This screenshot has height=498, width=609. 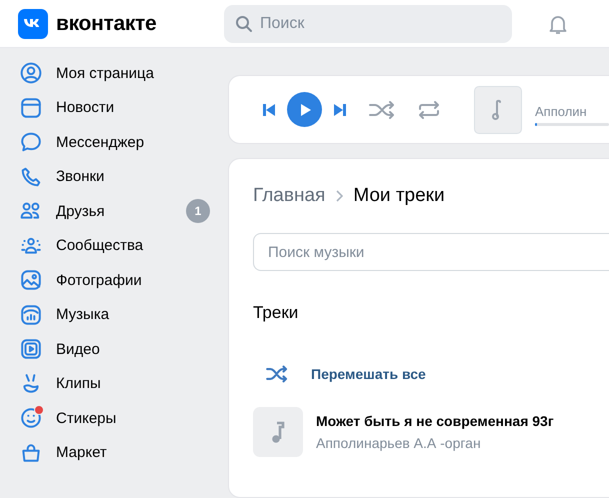 What do you see at coordinates (115, 107) in the screenshot?
I see `sidebar-item: Новости` at bounding box center [115, 107].